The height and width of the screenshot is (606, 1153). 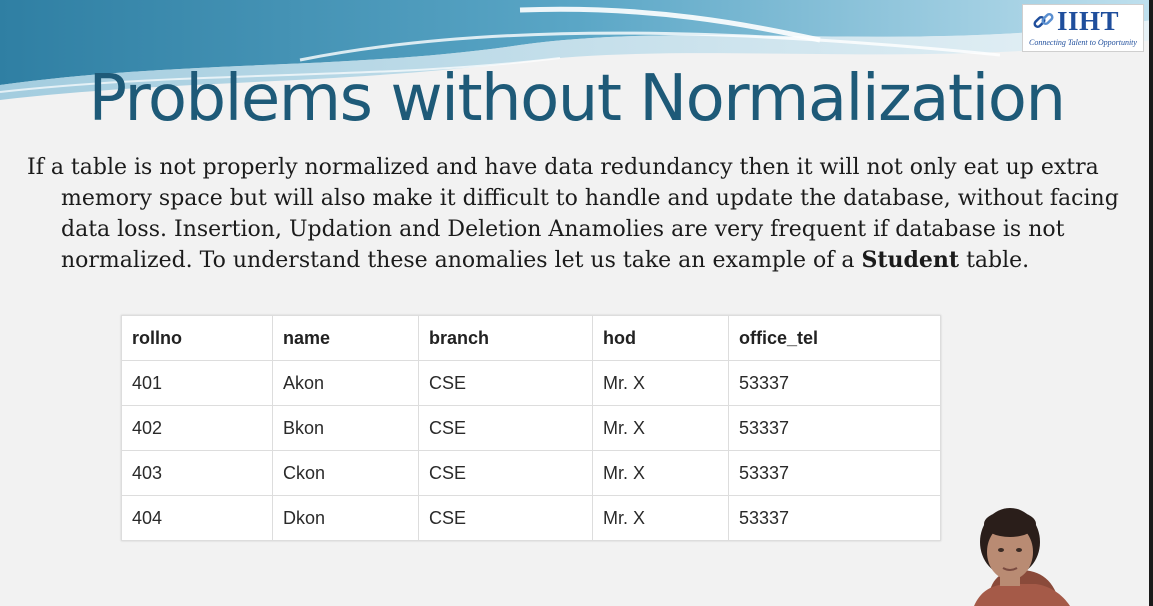 I want to click on table-cell: 402, so click(x=197, y=428).